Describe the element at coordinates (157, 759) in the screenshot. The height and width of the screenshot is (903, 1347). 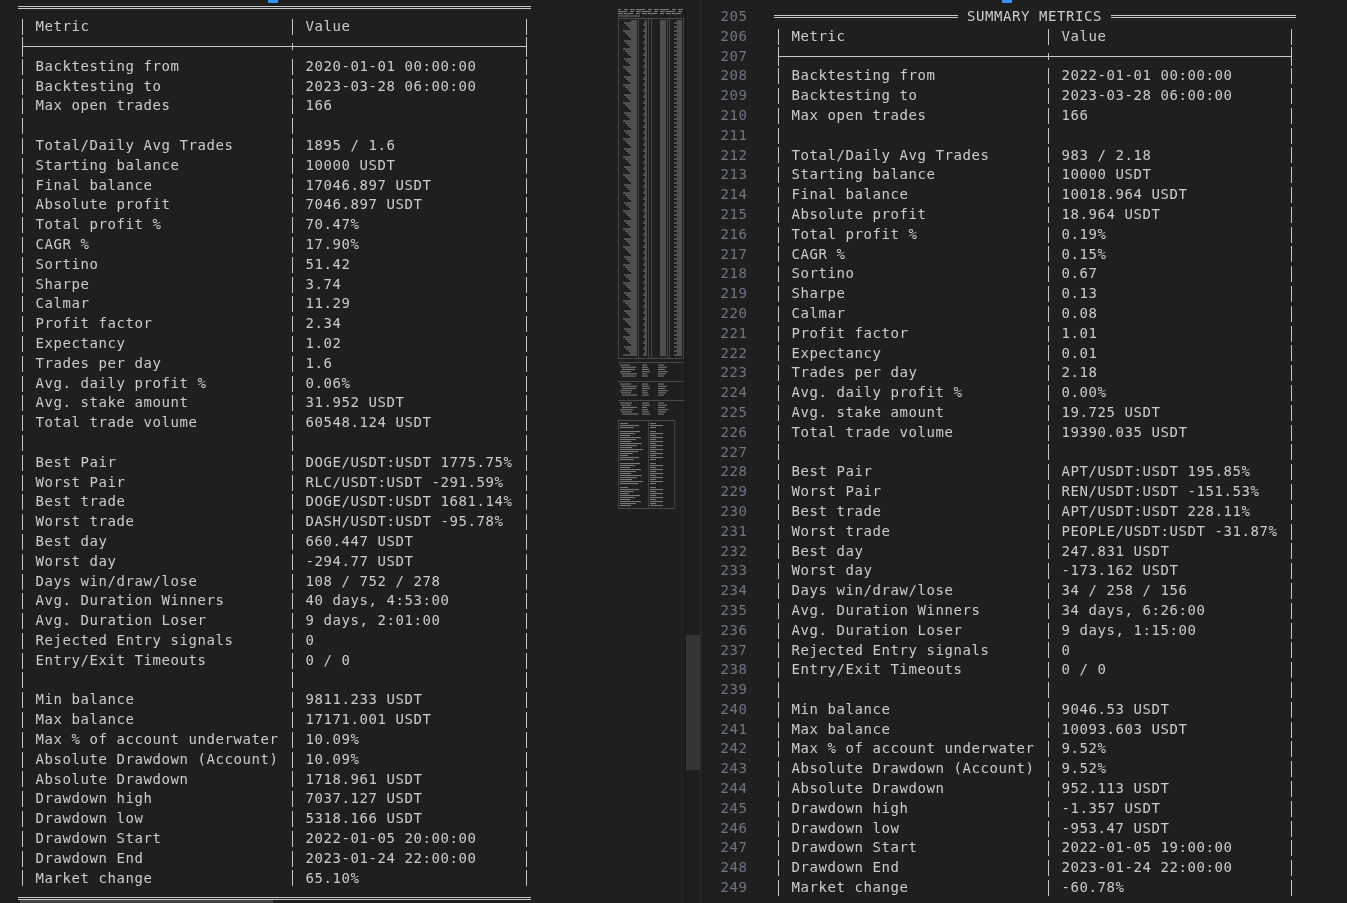
I see `metric-label: Absolute Drawdown (Account)` at that location.